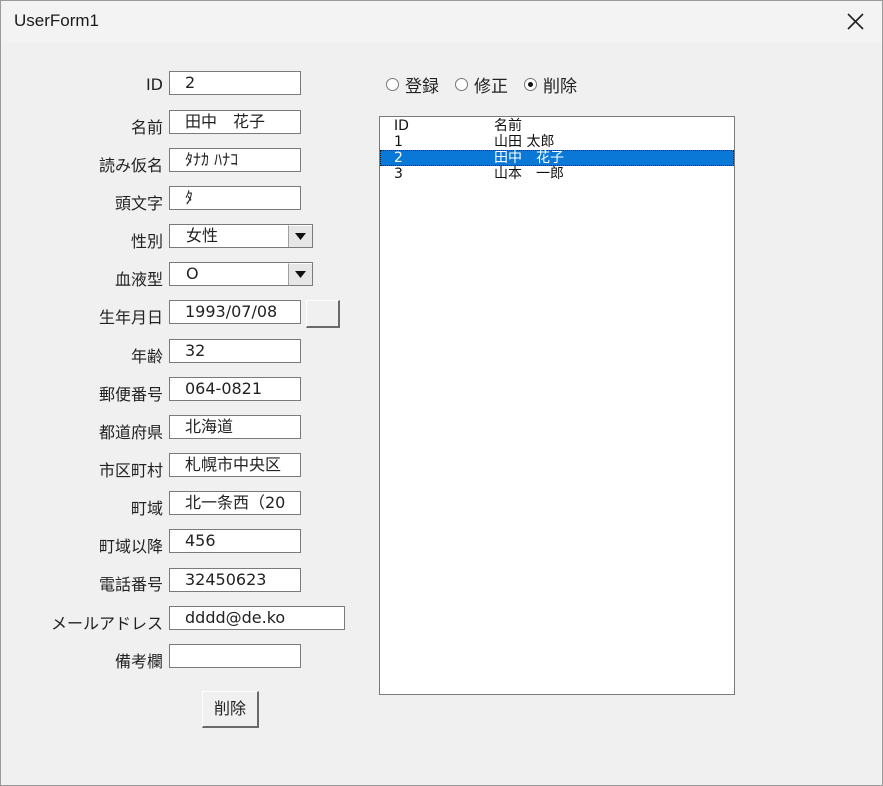 Image resolution: width=883 pixels, height=786 pixels. I want to click on name-field: 田中 花子, so click(235, 122).